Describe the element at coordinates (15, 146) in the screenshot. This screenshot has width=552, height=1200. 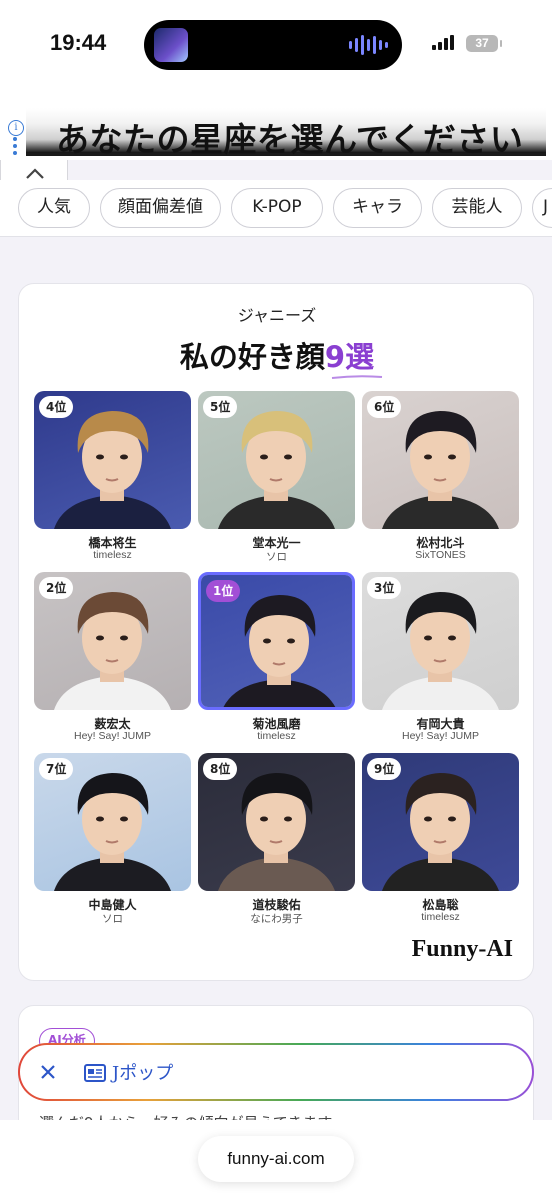
I see `ad-more-icon` at that location.